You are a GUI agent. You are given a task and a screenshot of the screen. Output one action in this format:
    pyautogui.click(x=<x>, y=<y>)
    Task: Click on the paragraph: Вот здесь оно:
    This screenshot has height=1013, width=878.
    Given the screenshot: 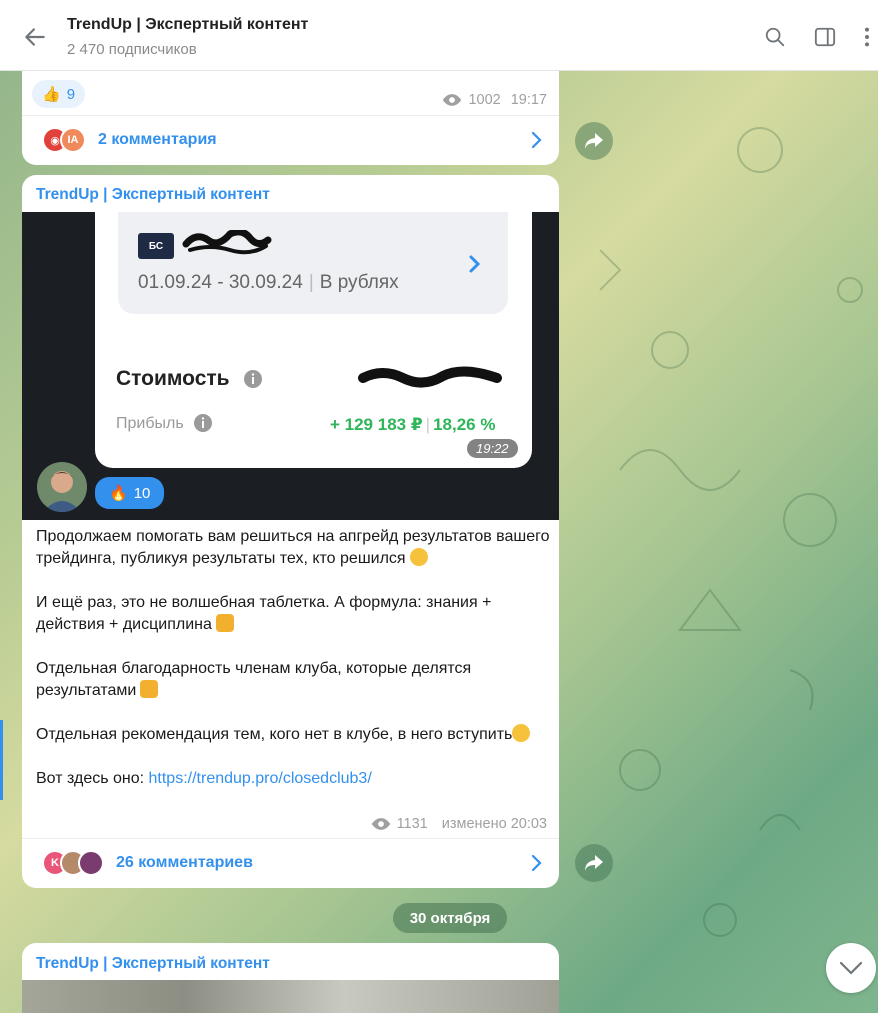 What is the action you would take?
    pyautogui.click(x=92, y=778)
    